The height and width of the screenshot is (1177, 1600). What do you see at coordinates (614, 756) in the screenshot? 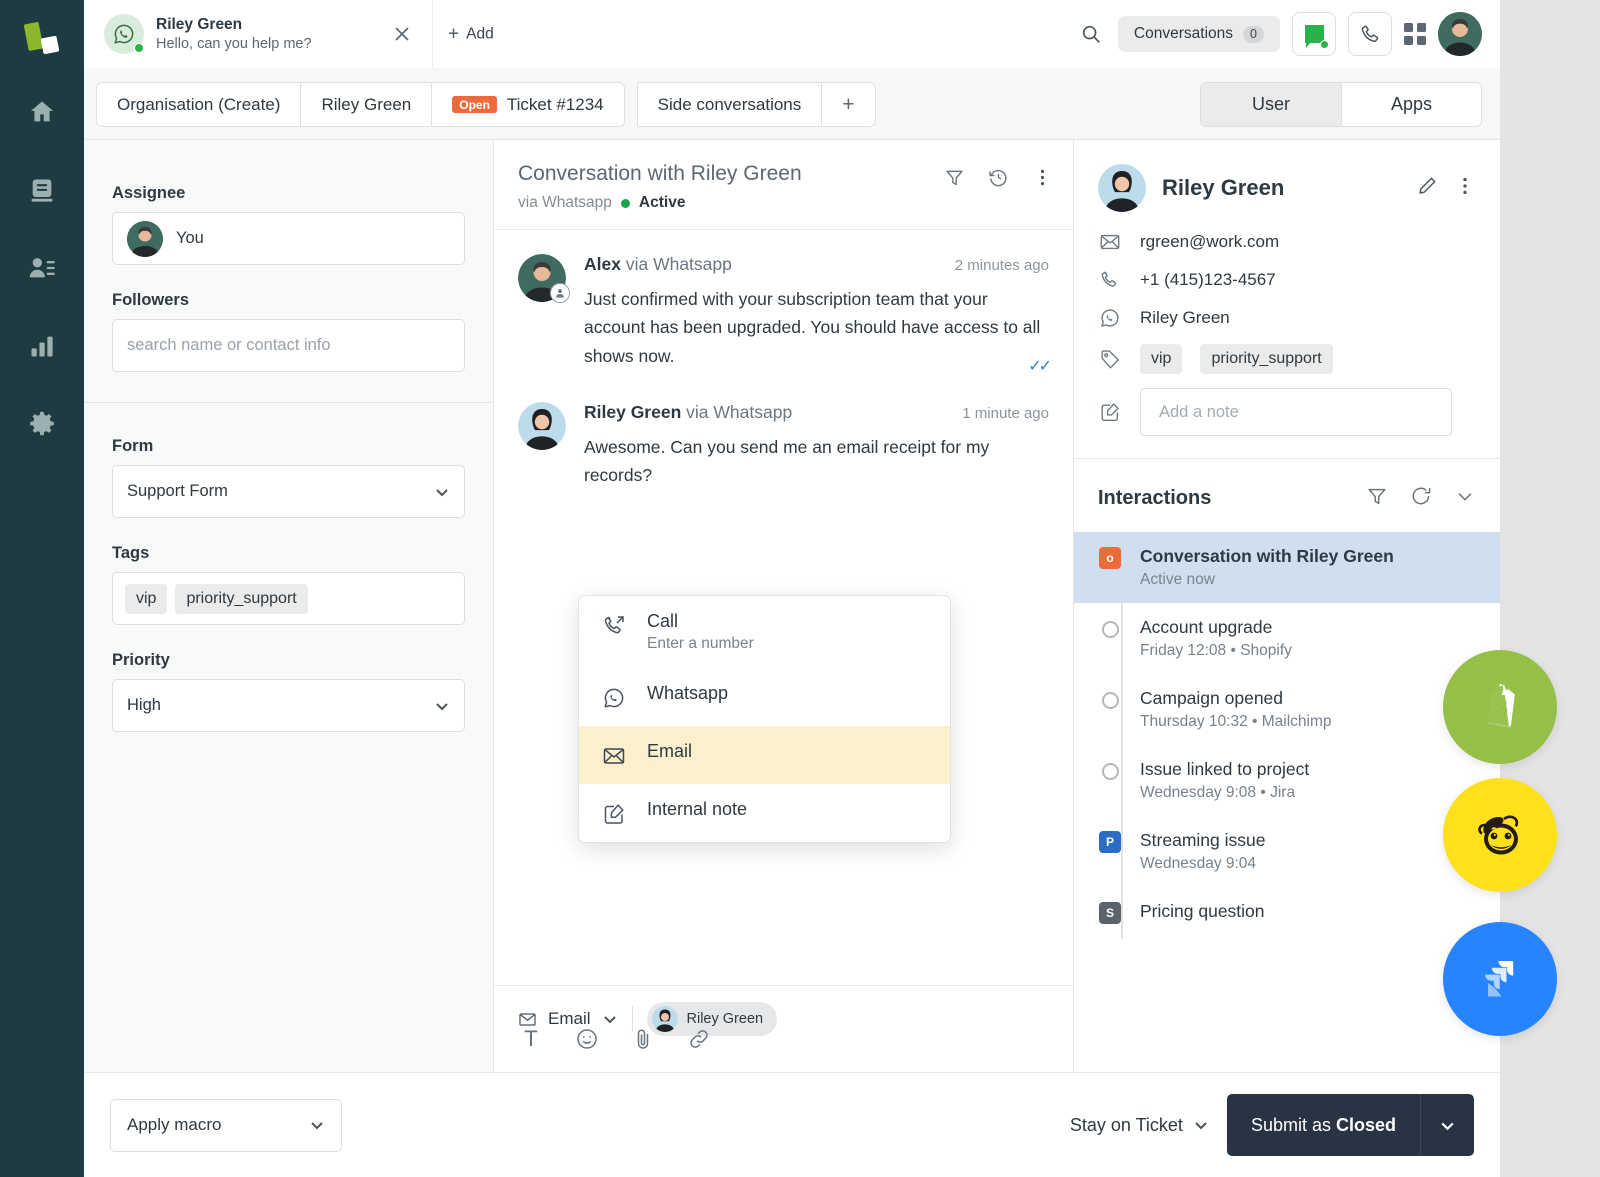
I see `envelope-icon` at bounding box center [614, 756].